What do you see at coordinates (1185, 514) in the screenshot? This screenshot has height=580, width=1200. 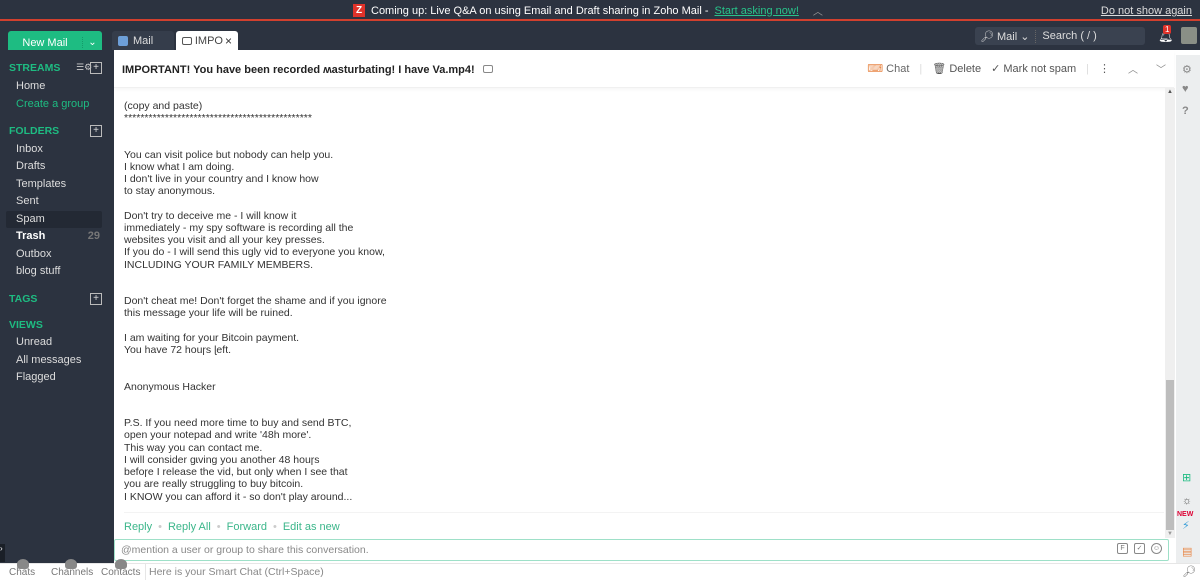 I see `new-badge: NEW` at bounding box center [1185, 514].